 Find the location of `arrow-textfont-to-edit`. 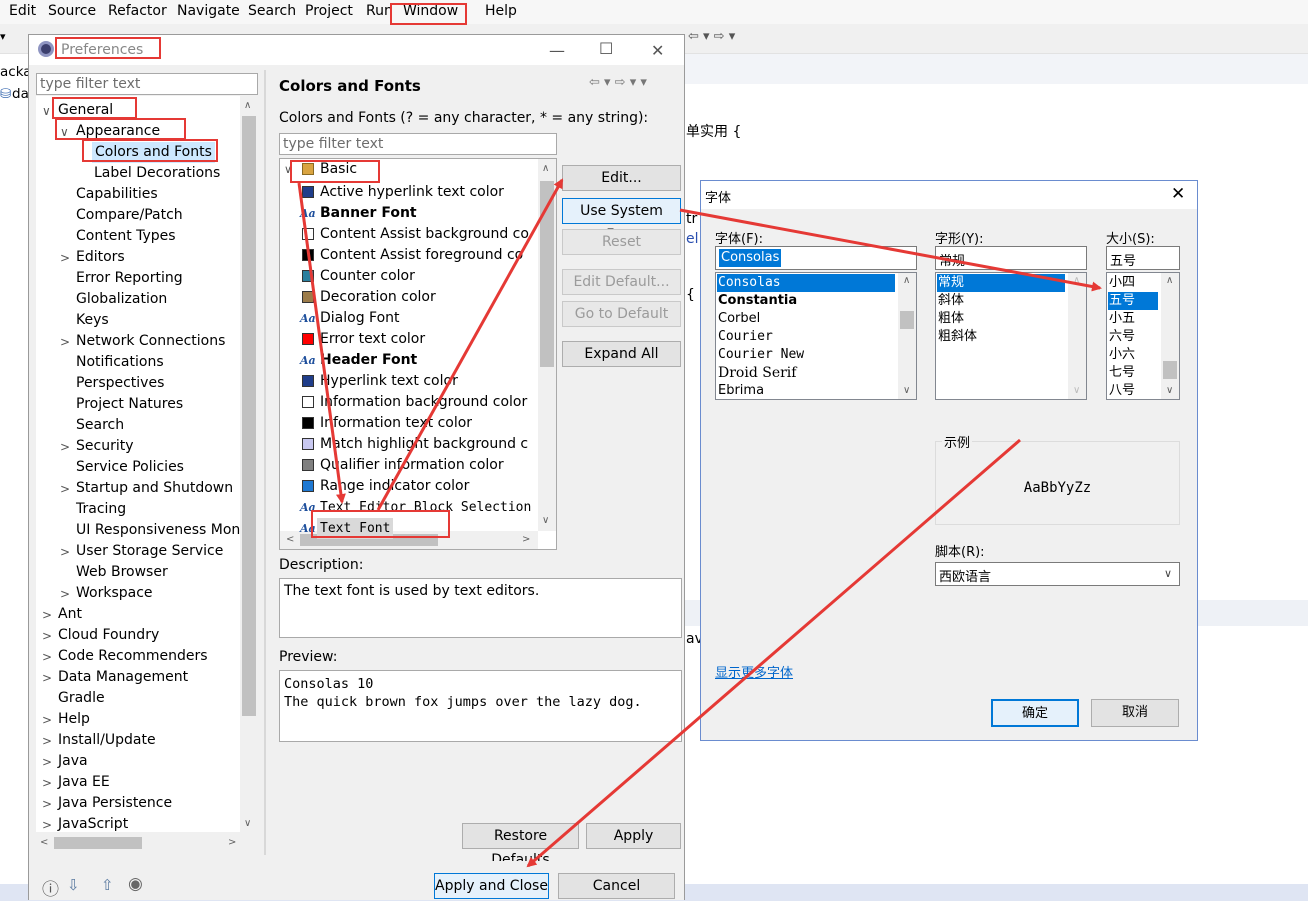

arrow-textfont-to-edit is located at coordinates (470, 344).